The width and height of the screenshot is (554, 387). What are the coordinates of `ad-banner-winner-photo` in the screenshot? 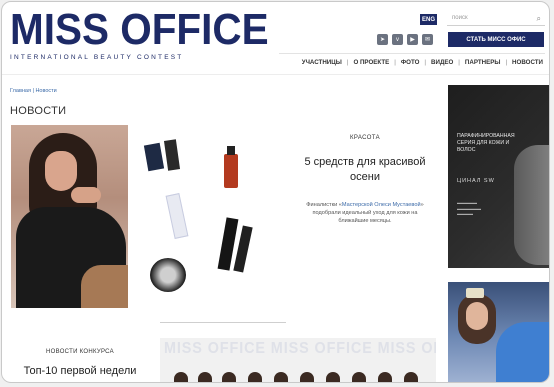 It's located at (498, 332).